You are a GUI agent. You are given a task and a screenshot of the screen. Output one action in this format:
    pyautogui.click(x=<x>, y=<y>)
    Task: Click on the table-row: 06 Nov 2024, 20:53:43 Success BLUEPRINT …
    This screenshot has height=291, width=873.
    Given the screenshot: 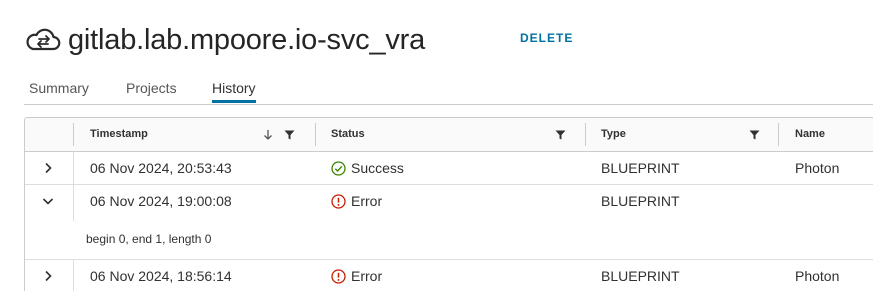 What is the action you would take?
    pyautogui.click(x=449, y=168)
    